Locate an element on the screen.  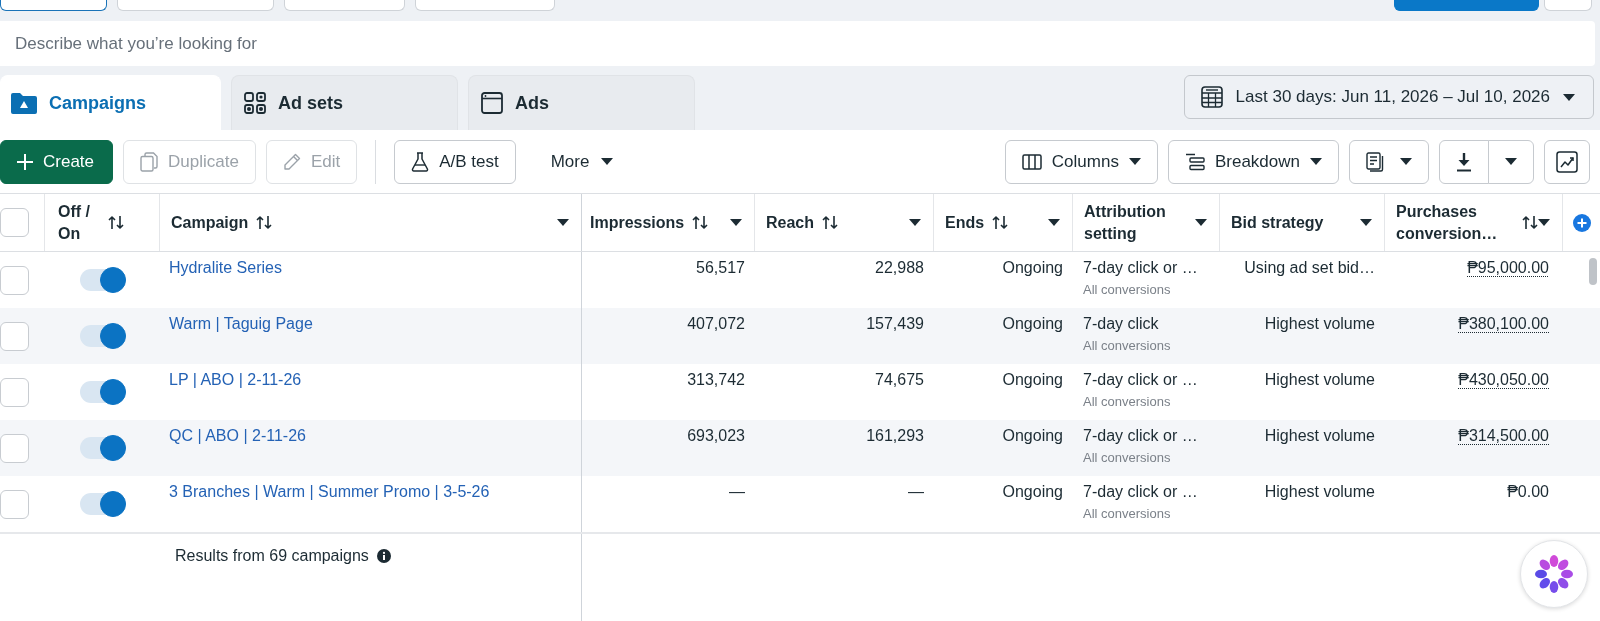
column-header: Impressions is located at coordinates (637, 222).